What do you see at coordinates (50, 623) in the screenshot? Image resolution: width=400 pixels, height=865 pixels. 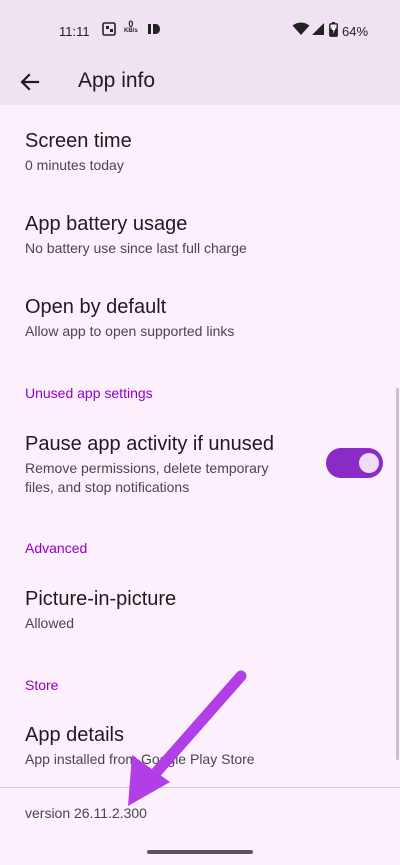 I see `item-subtitle: Allowed` at bounding box center [50, 623].